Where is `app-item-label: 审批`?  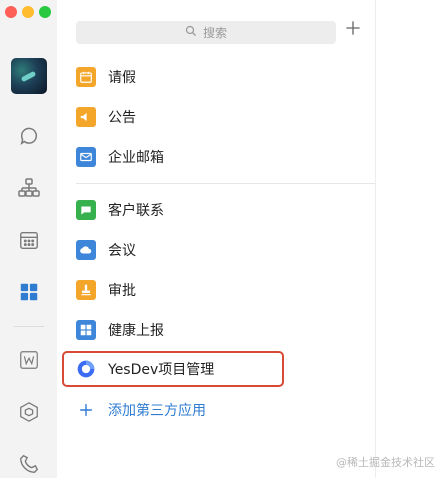 app-item-label: 审批 is located at coordinates (122, 291).